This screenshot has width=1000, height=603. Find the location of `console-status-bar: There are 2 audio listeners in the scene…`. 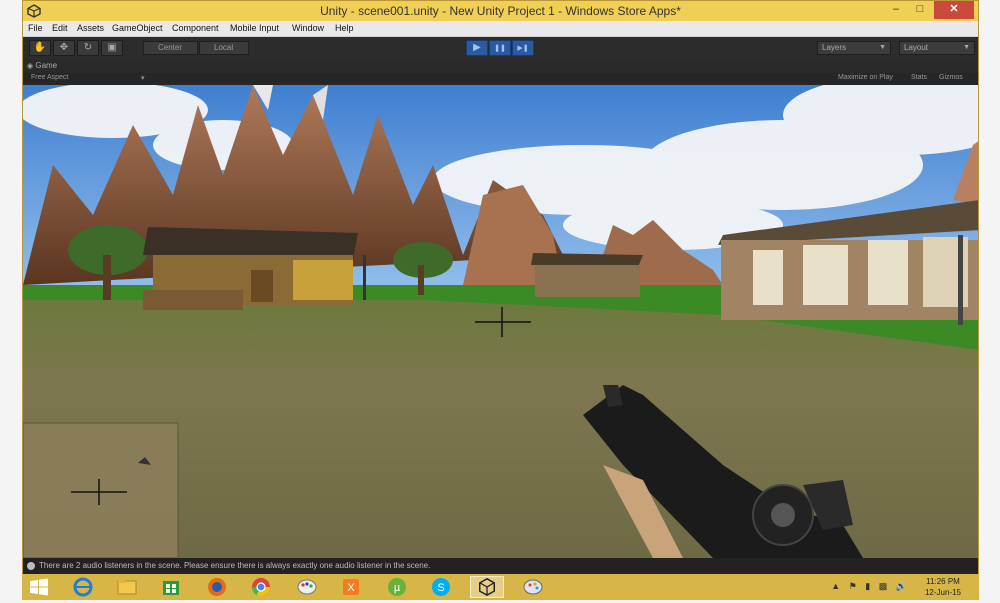

console-status-bar: There are 2 audio listeners in the scene… is located at coordinates (500, 566).